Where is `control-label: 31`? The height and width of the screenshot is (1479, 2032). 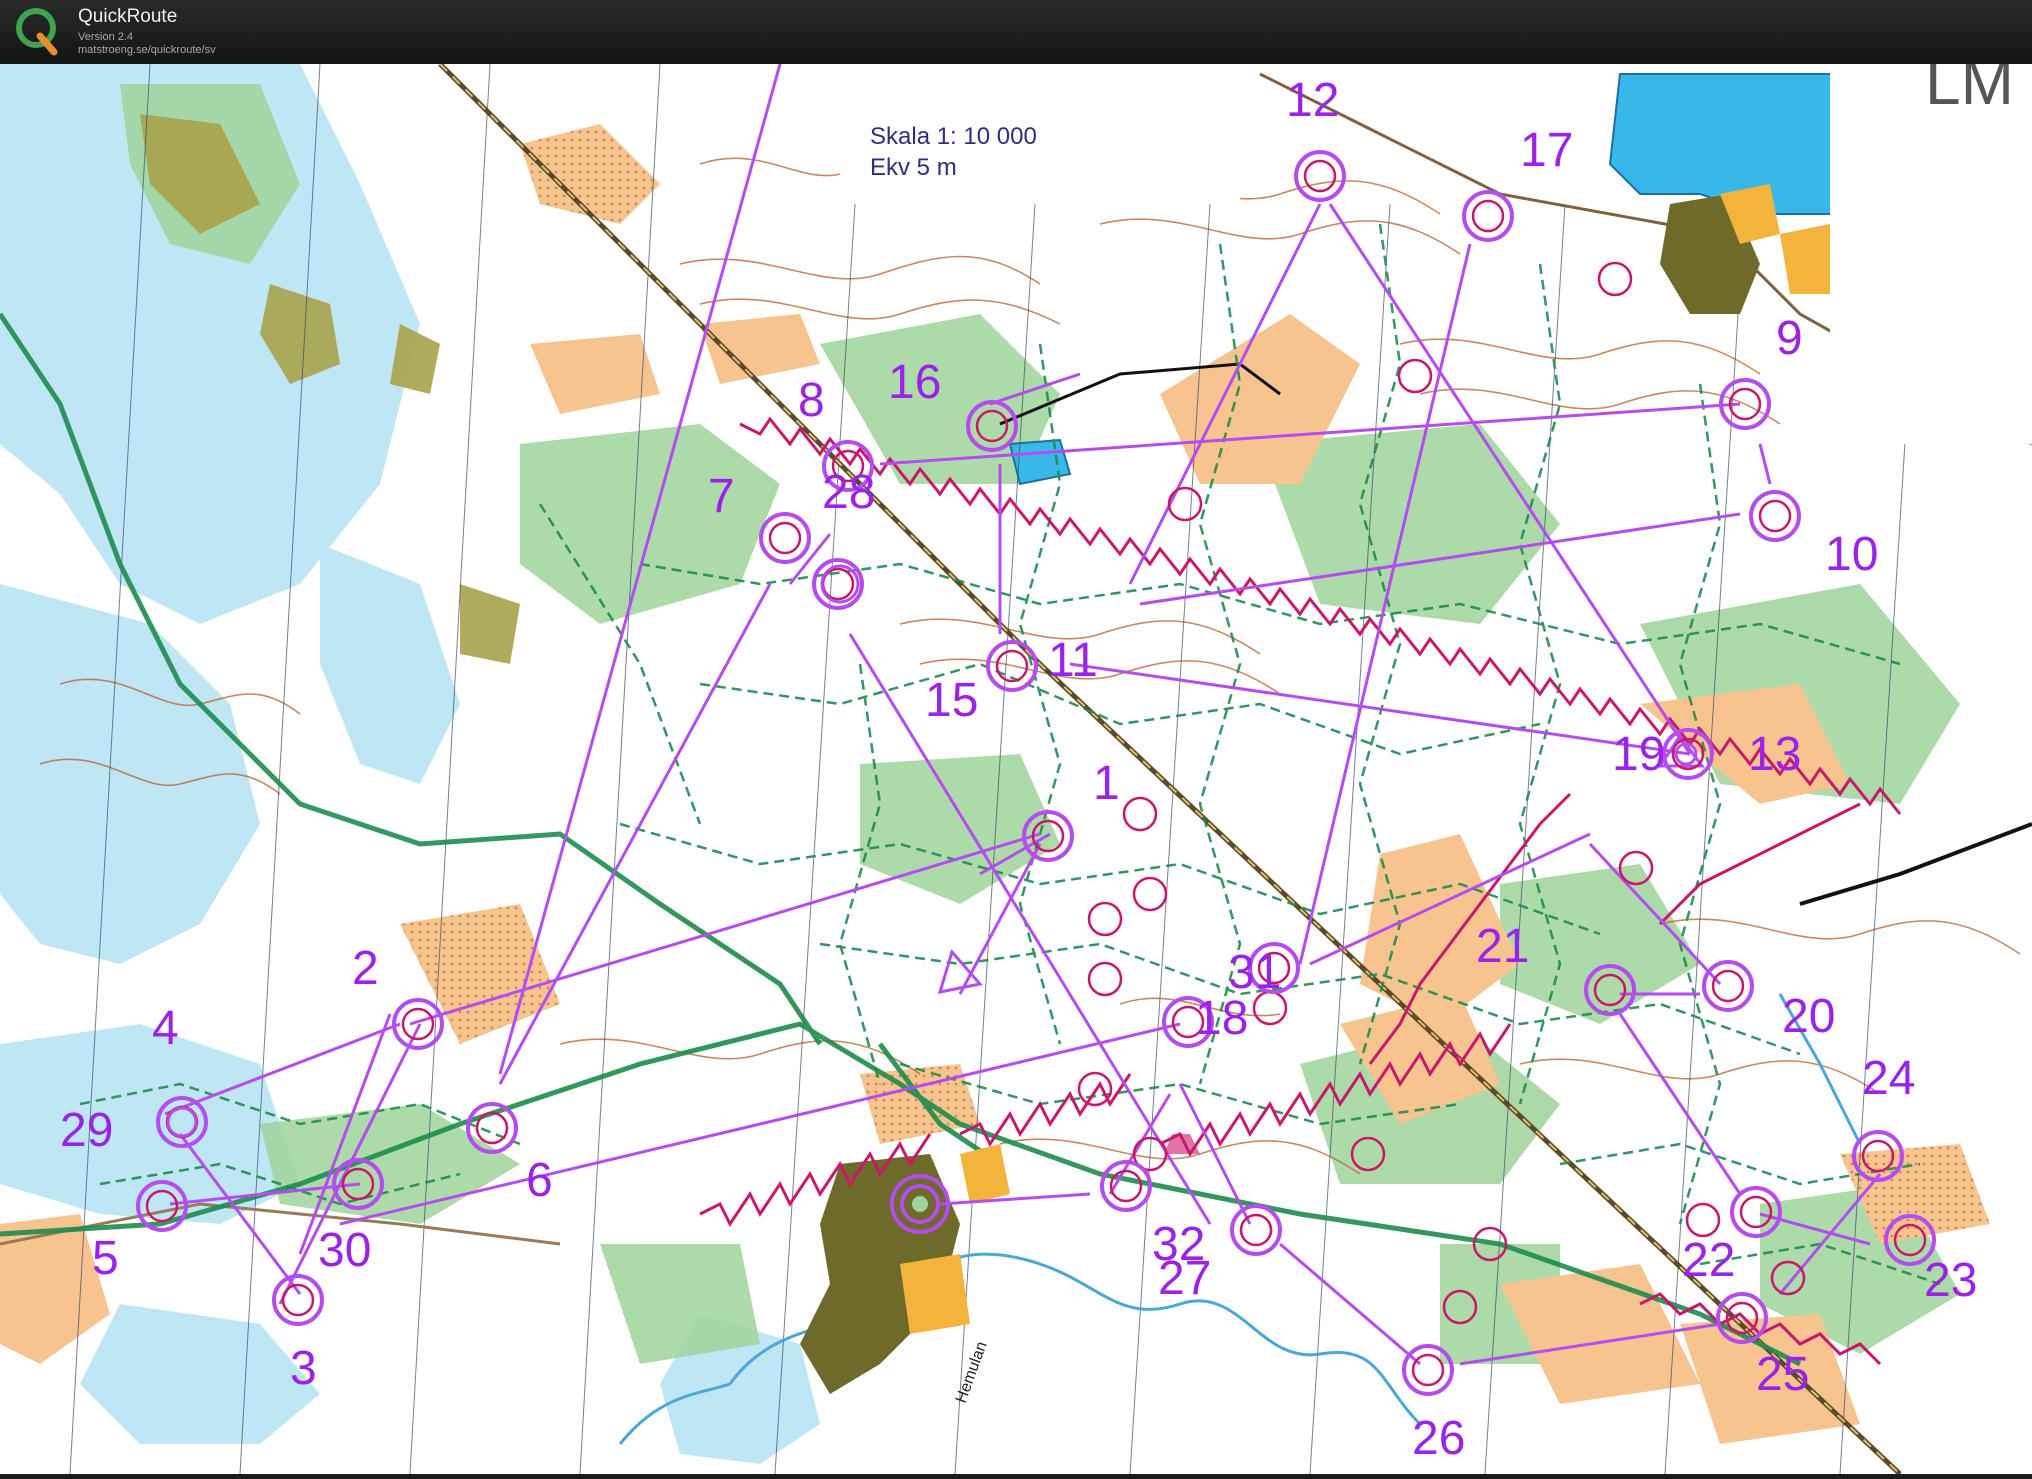
control-label: 31 is located at coordinates (1254, 972).